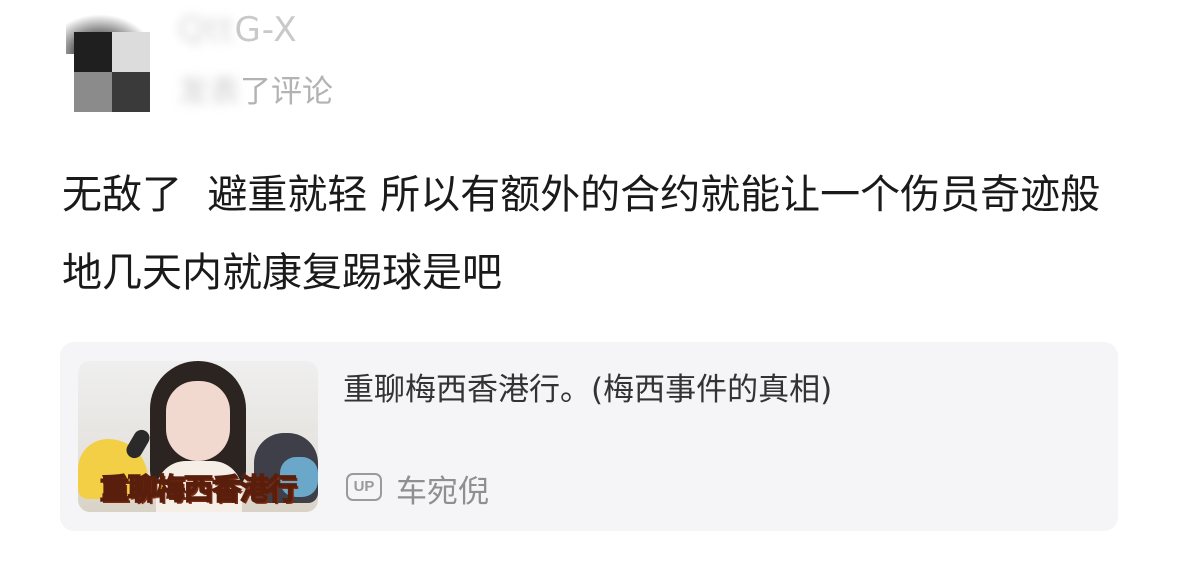  I want to click on action-text-visible: 了评论, so click(286, 92).